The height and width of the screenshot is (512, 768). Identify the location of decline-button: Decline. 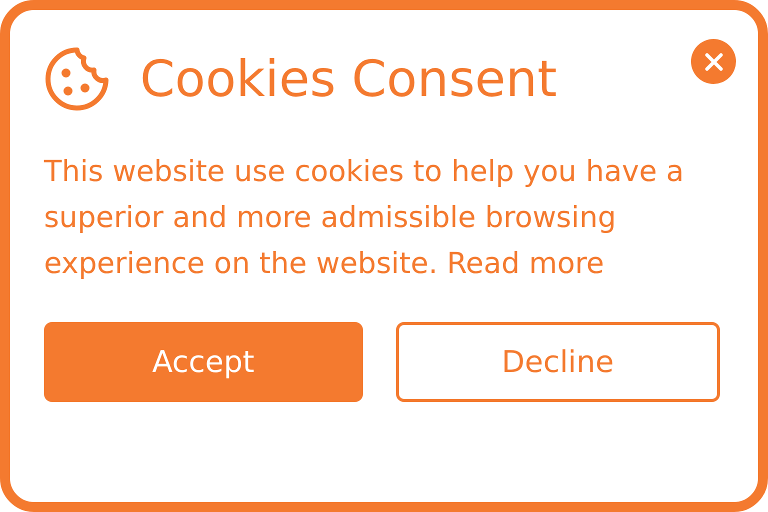
(558, 362).